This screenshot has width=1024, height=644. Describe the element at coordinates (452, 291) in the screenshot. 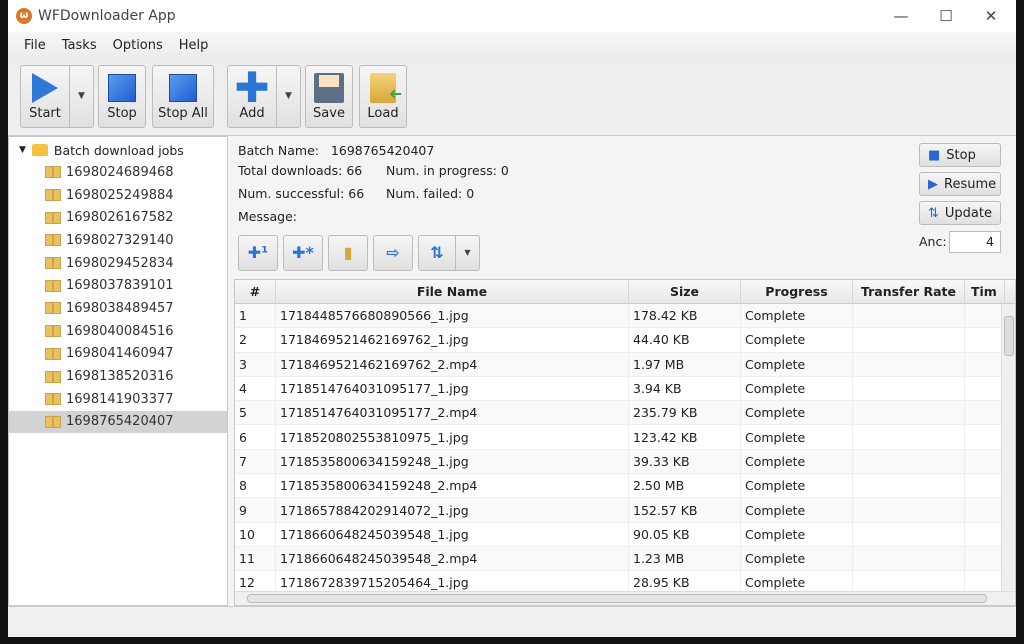

I see `col-file-name: File Name` at that location.